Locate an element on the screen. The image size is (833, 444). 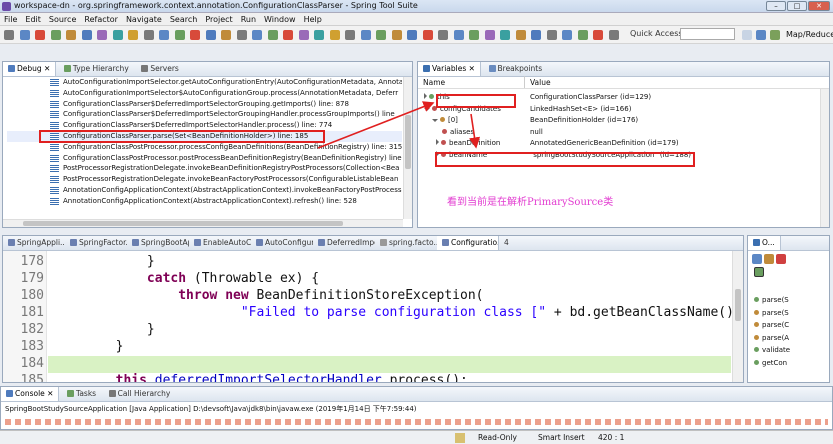
outline-method: parse(C is located at coordinates (771, 325).